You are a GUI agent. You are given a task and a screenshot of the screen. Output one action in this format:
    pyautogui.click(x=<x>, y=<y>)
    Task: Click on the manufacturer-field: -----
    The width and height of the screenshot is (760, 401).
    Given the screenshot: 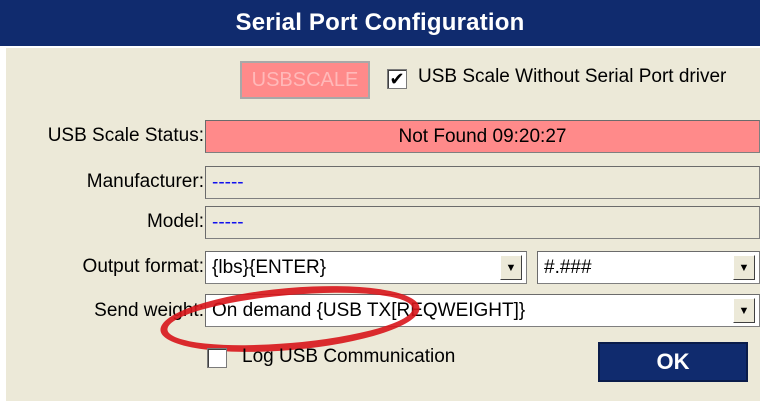 What is the action you would take?
    pyautogui.click(x=482, y=182)
    